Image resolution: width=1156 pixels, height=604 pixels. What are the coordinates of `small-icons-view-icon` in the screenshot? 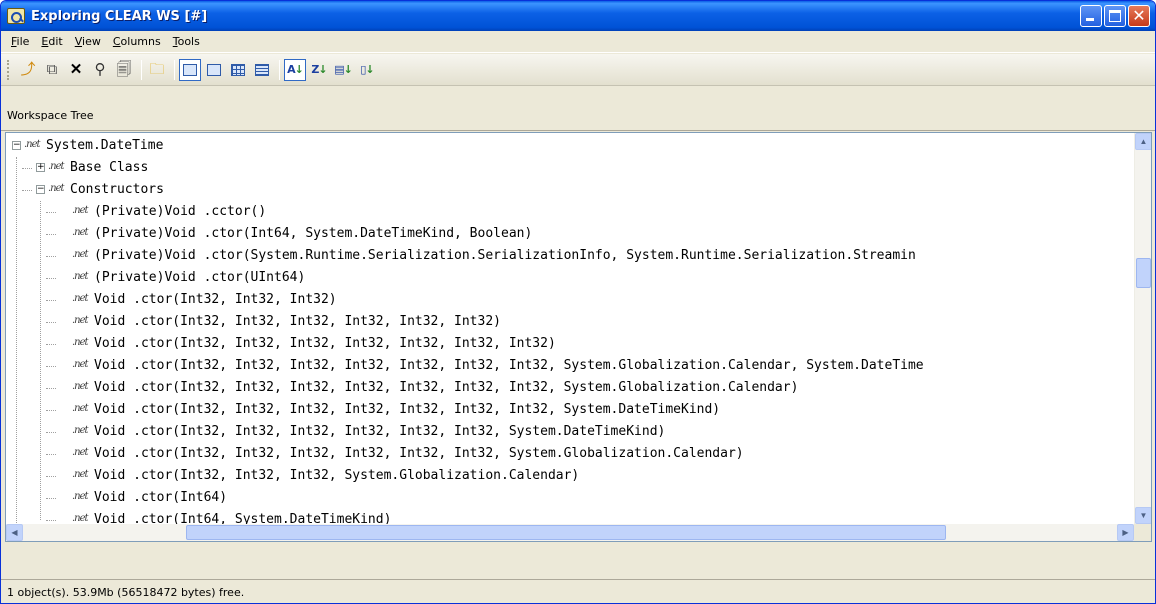 It's located at (214, 69).